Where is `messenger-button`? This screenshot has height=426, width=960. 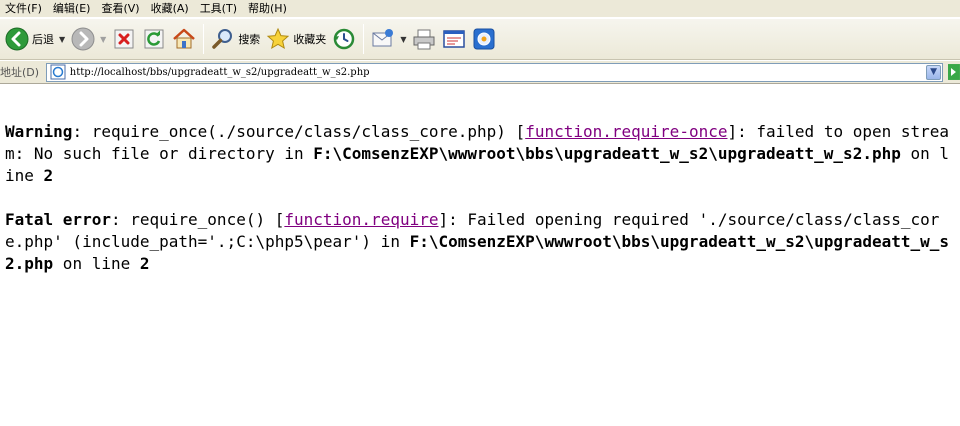 messenger-button is located at coordinates (484, 39).